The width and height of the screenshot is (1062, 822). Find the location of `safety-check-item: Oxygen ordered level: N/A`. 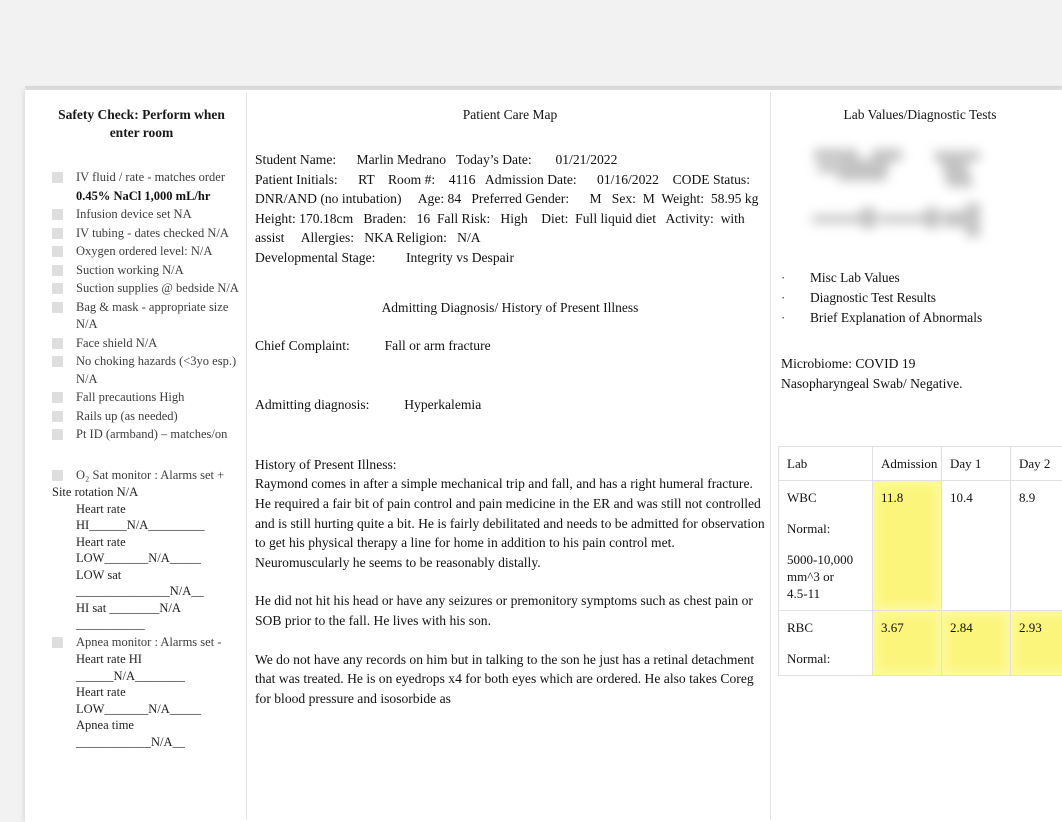

safety-check-item: Oxygen ordered level: N/A is located at coordinates (141, 252).